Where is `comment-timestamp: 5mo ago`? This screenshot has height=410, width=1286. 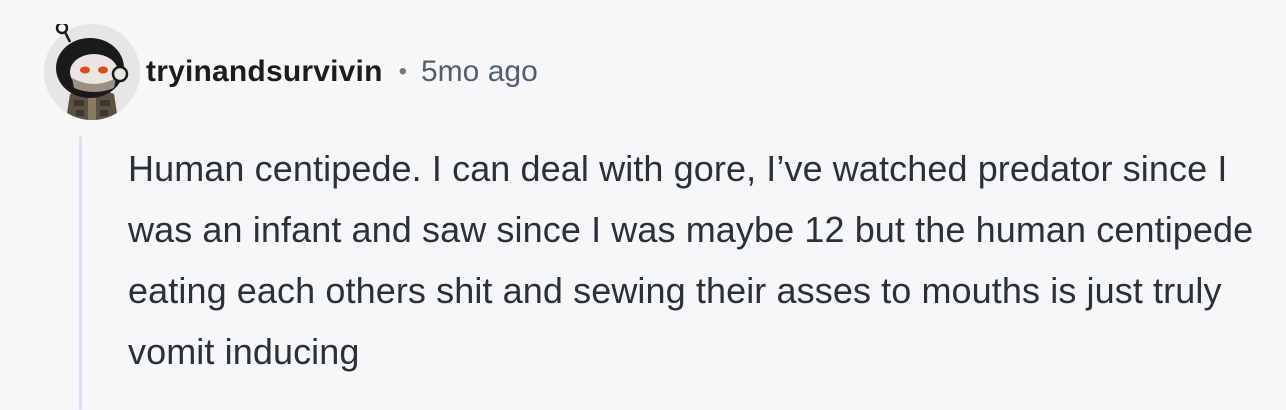 comment-timestamp: 5mo ago is located at coordinates (479, 72).